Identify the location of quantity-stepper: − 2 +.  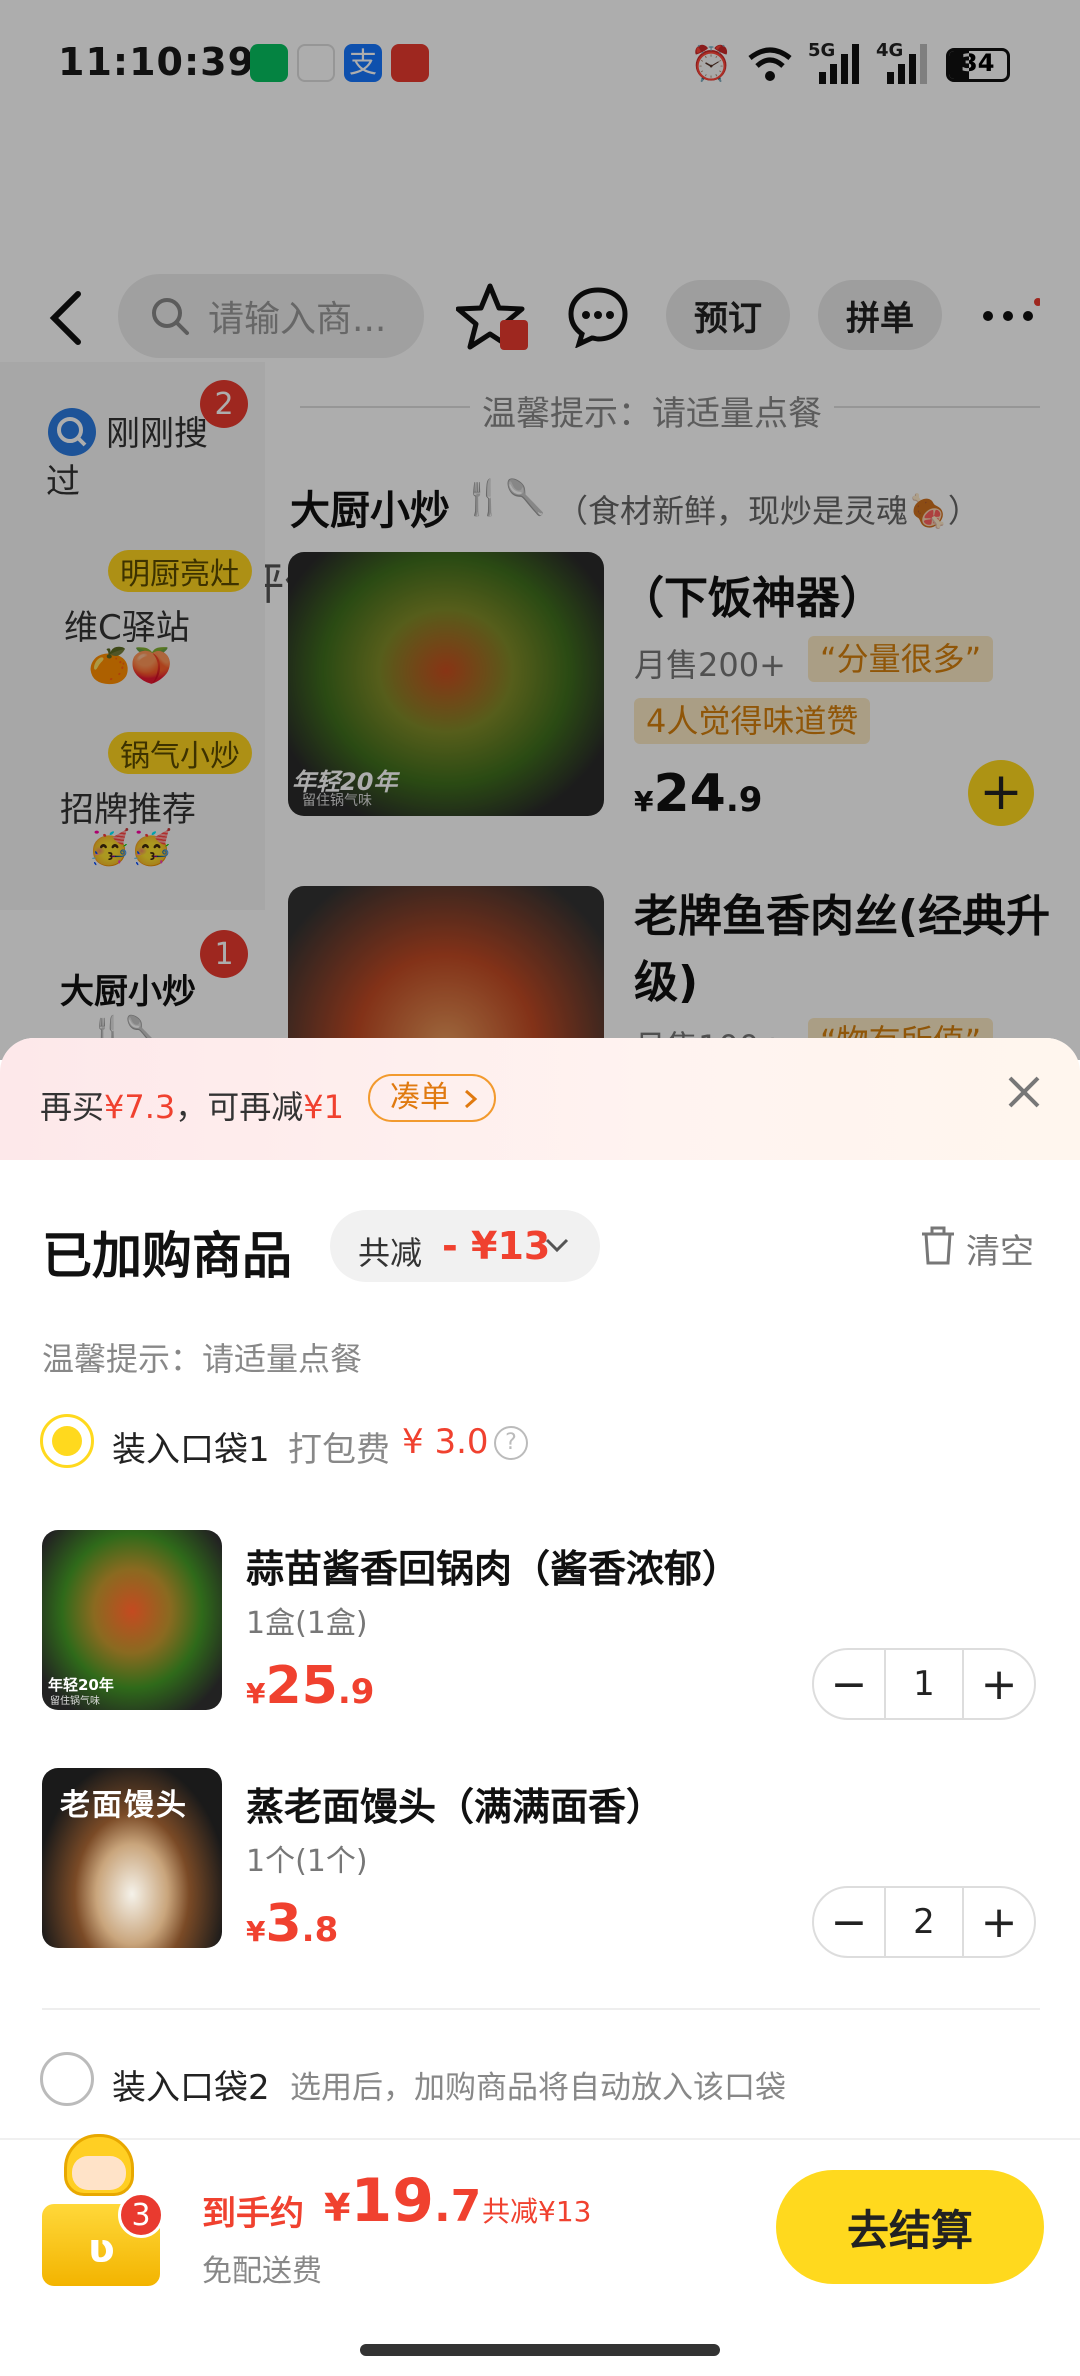
(924, 1922).